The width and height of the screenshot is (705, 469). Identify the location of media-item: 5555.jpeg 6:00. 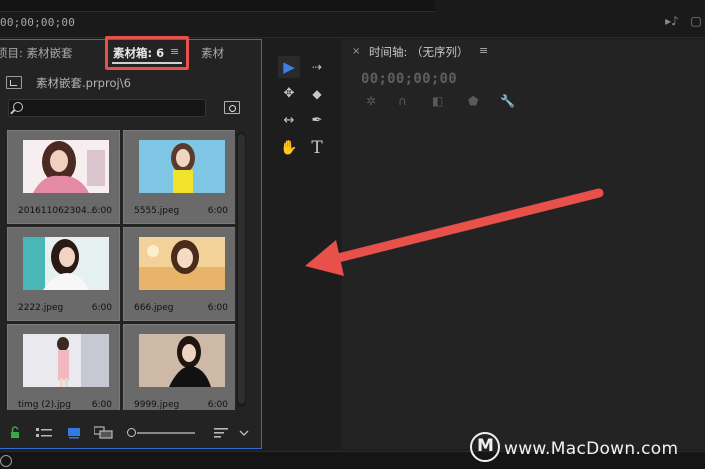
(179, 177).